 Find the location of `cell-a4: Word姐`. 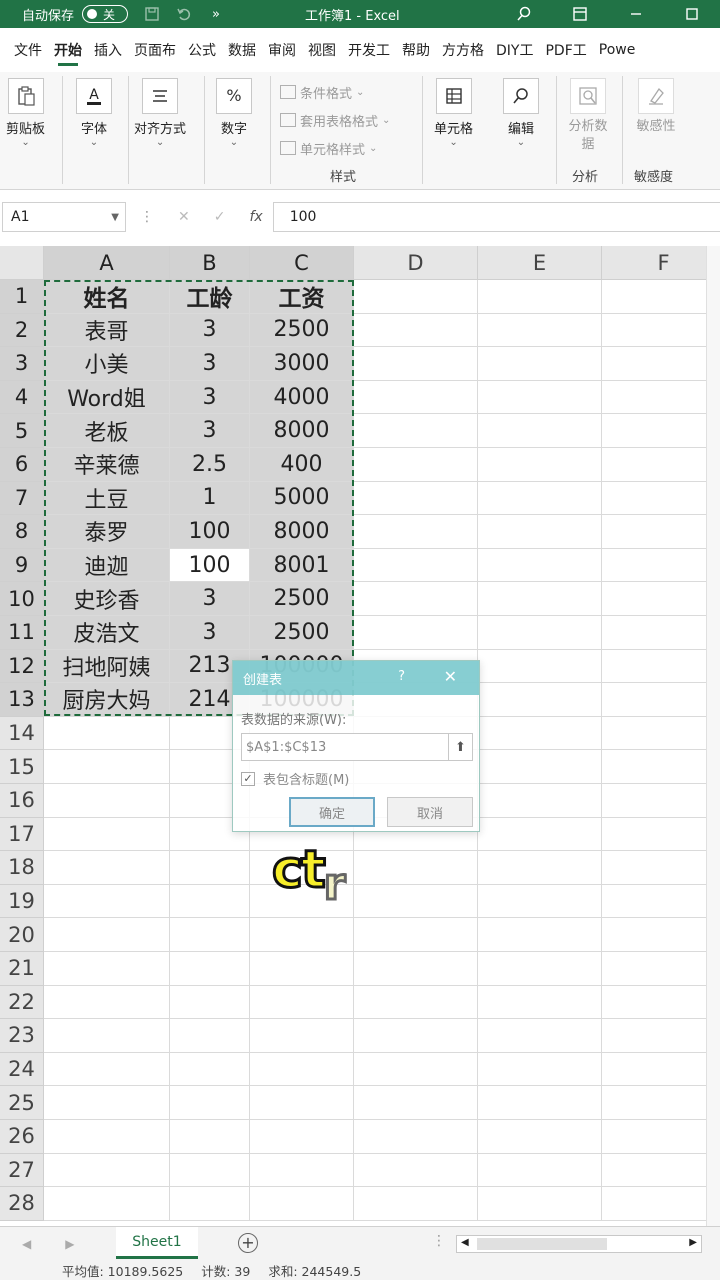

cell-a4: Word姐 is located at coordinates (107, 397).